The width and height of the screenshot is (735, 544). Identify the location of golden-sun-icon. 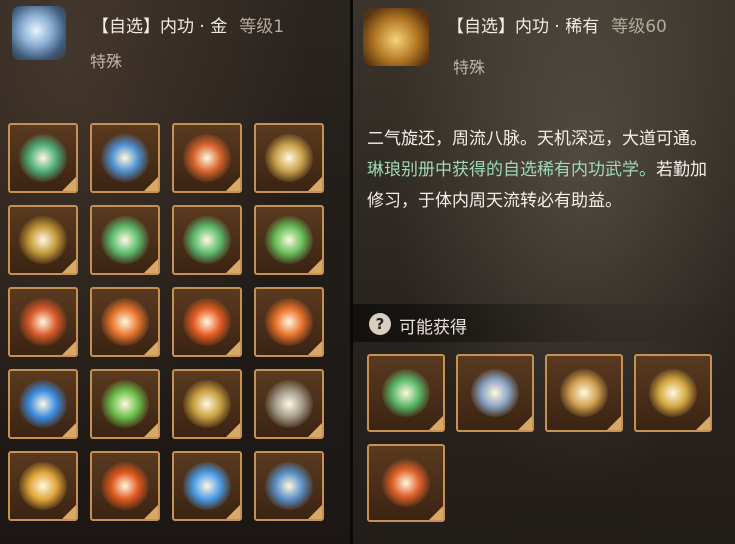
(289, 158).